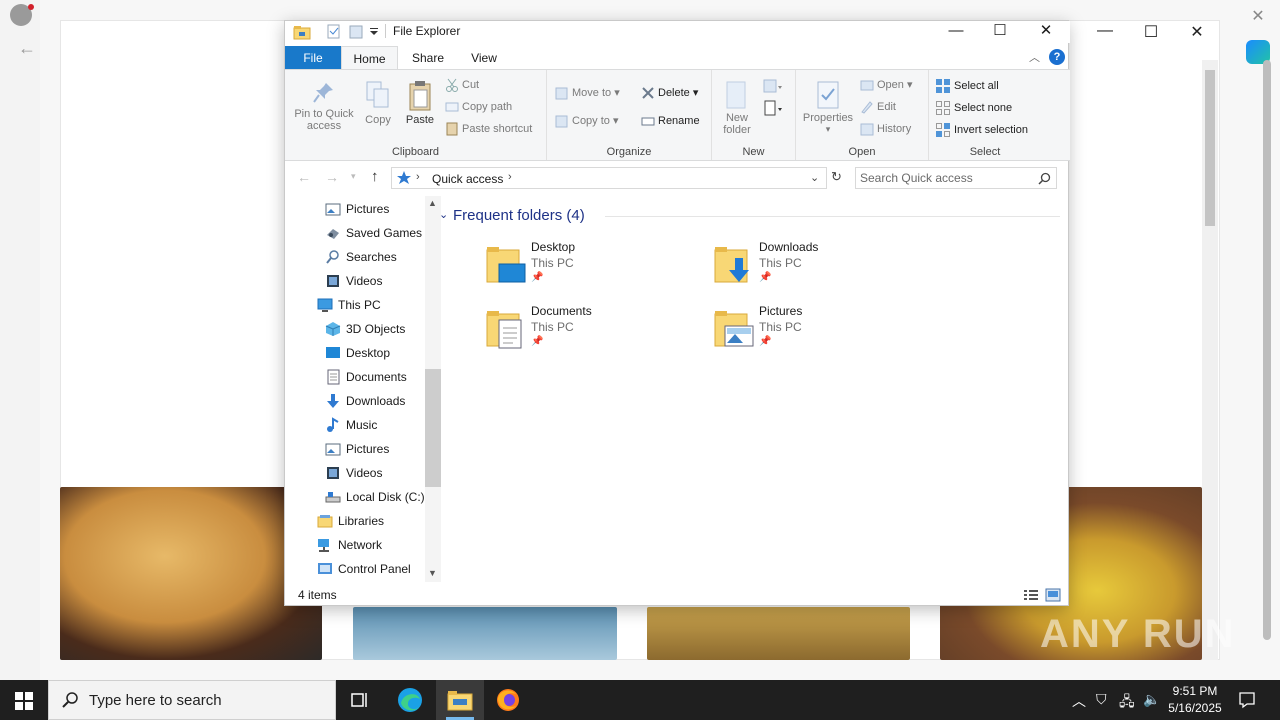 This screenshot has width=1280, height=720. I want to click on search-box, so click(956, 178).